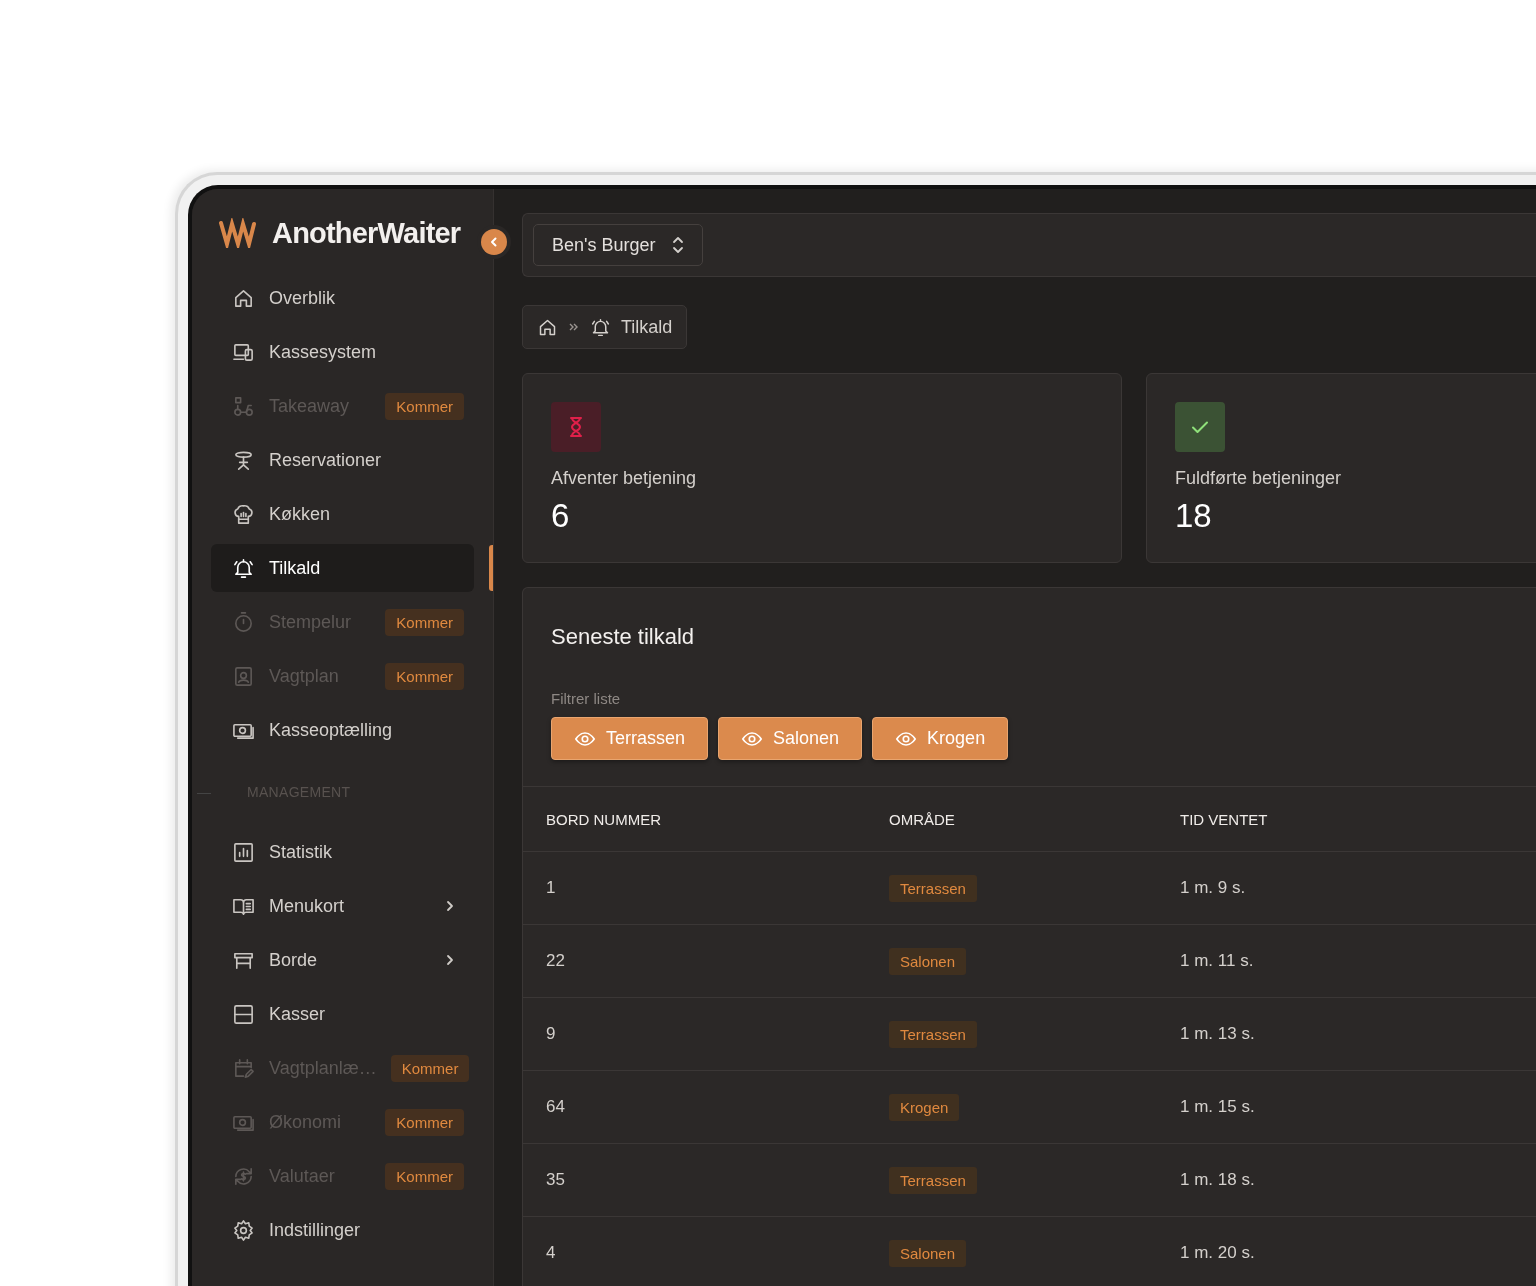  What do you see at coordinates (1194, 516) in the screenshot?
I see `stat-value: 18` at bounding box center [1194, 516].